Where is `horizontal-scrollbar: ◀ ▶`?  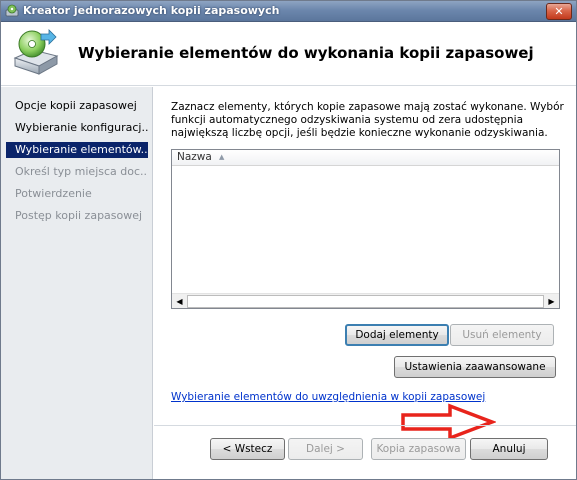 horizontal-scrollbar: ◀ ▶ is located at coordinates (365, 300).